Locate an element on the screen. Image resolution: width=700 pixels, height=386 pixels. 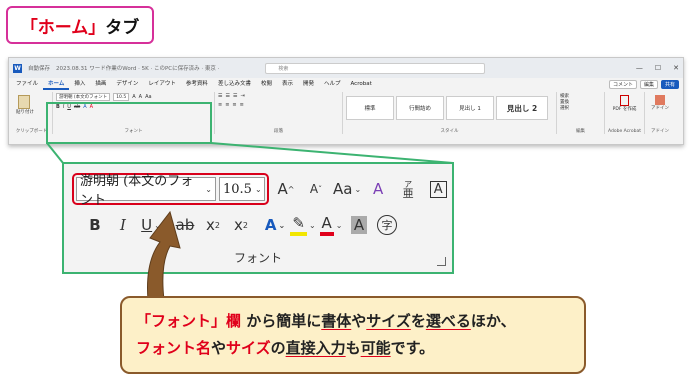
callout-select: 選べる is located at coordinates (448, 321).